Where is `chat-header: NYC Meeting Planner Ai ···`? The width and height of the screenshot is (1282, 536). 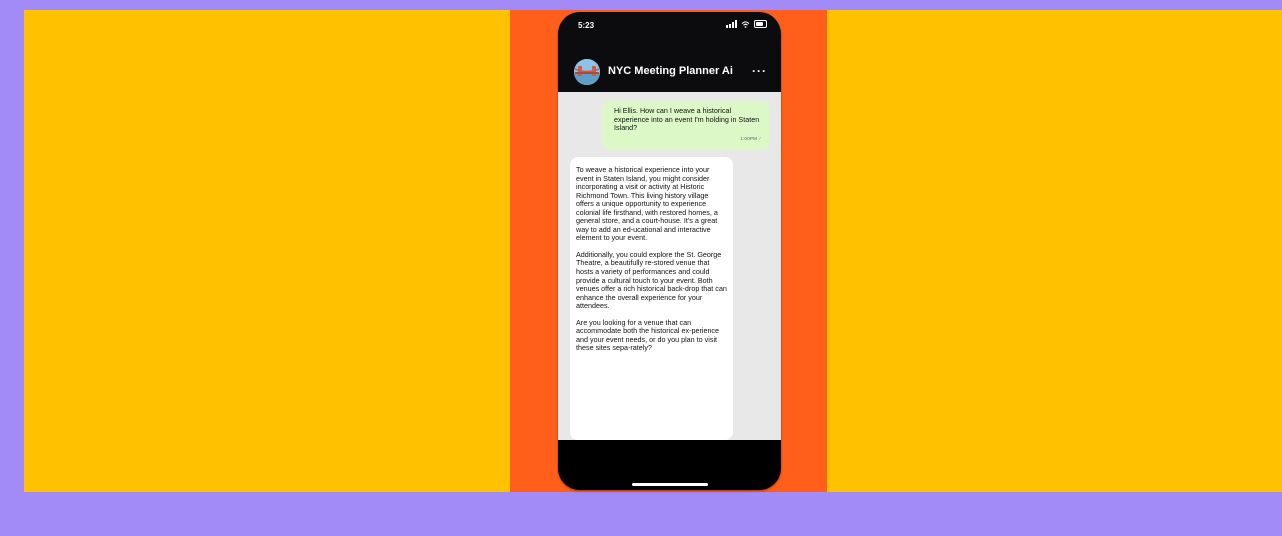
chat-header: NYC Meeting Planner Ai ··· is located at coordinates (669, 74).